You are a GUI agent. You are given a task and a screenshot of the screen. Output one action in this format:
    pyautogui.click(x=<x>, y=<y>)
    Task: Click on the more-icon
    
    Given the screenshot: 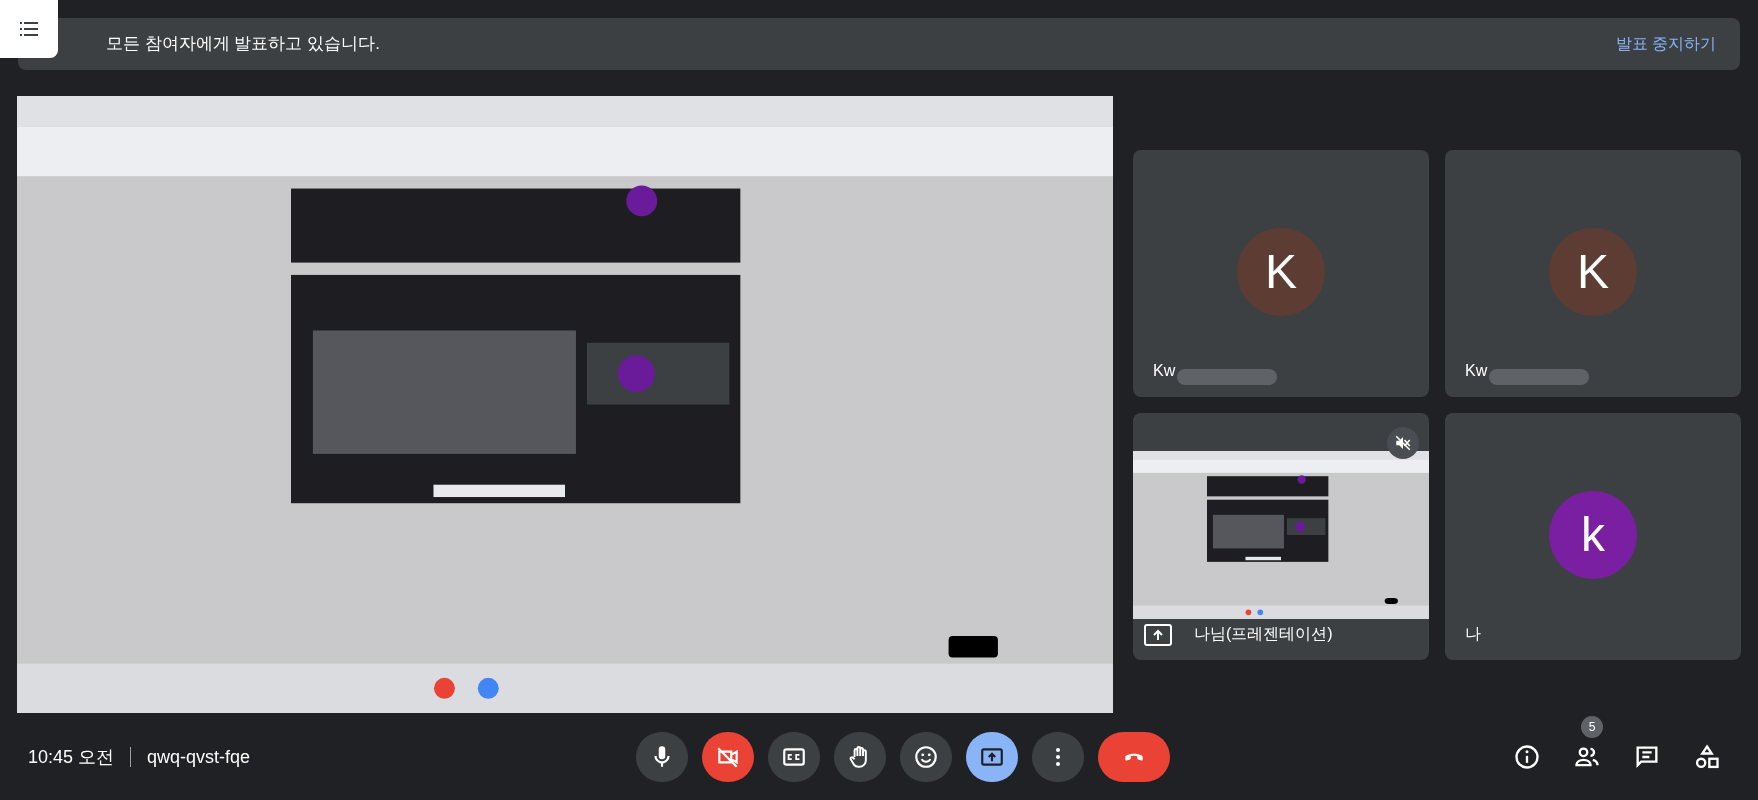 What is the action you would take?
    pyautogui.click(x=1058, y=757)
    